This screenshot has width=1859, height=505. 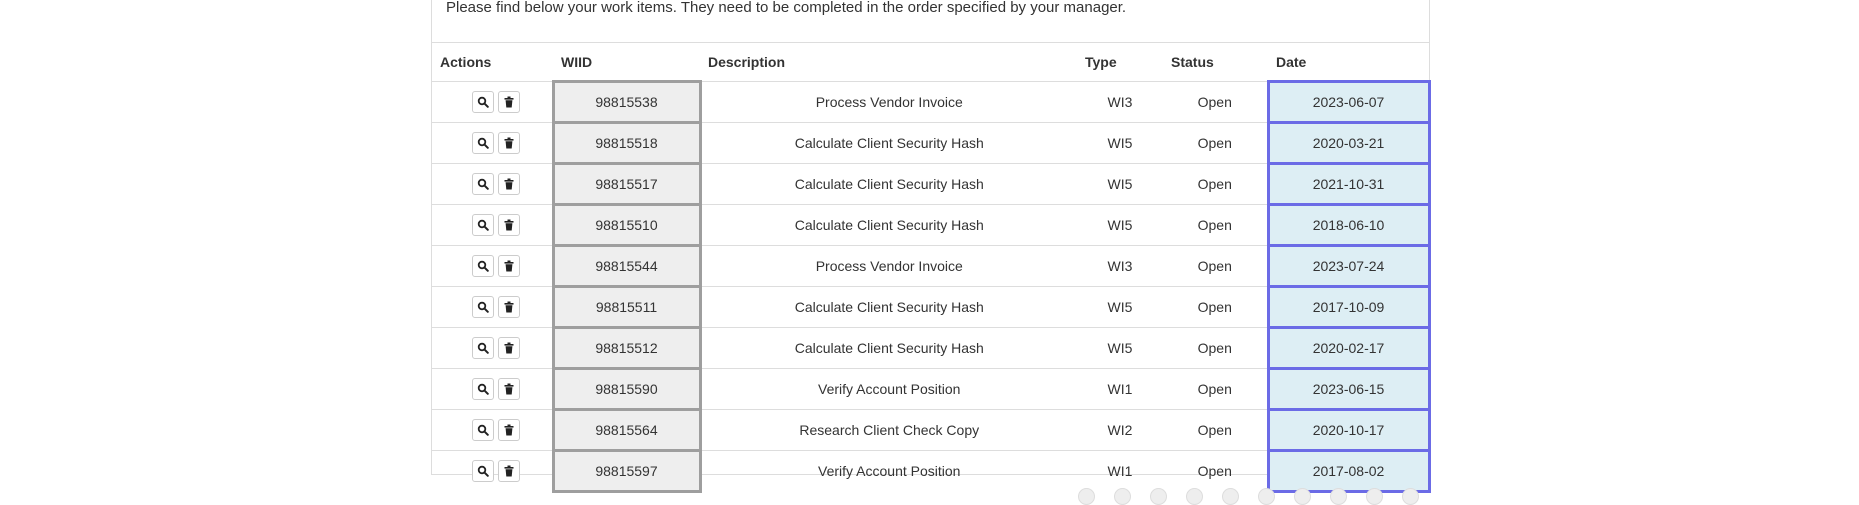 I want to click on header-type: Type, so click(x=1120, y=62).